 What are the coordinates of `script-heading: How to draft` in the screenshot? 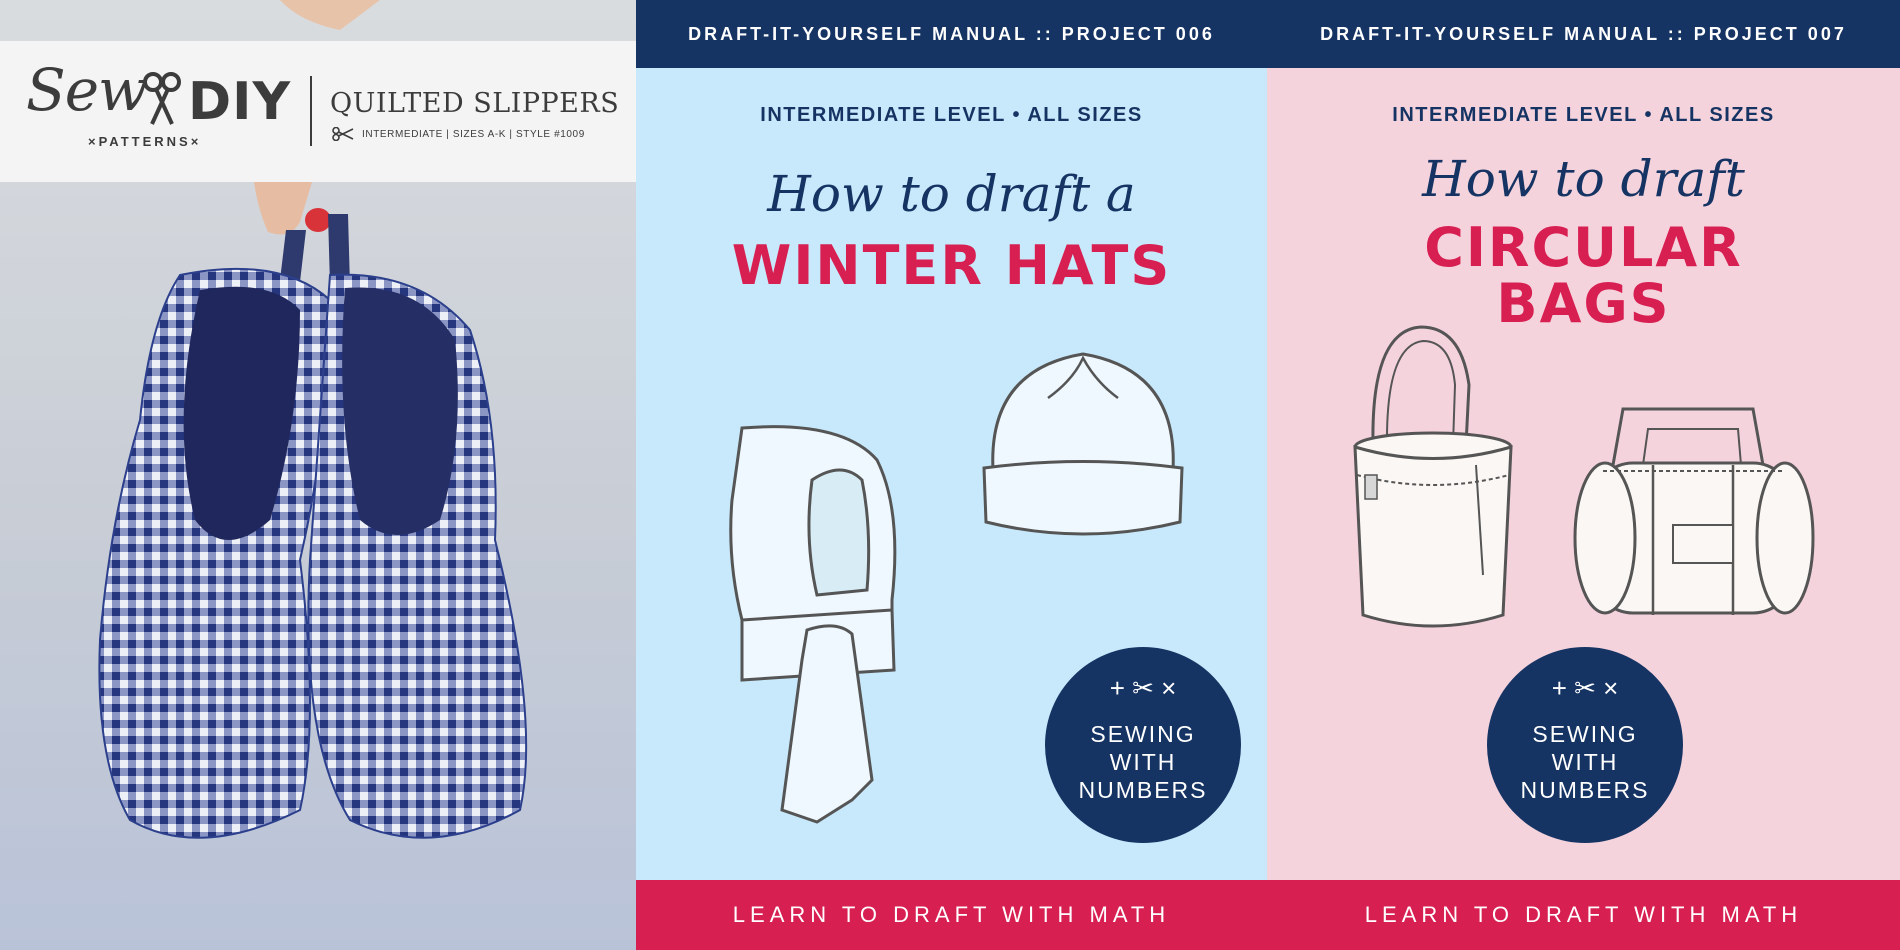 It's located at (1583, 179).